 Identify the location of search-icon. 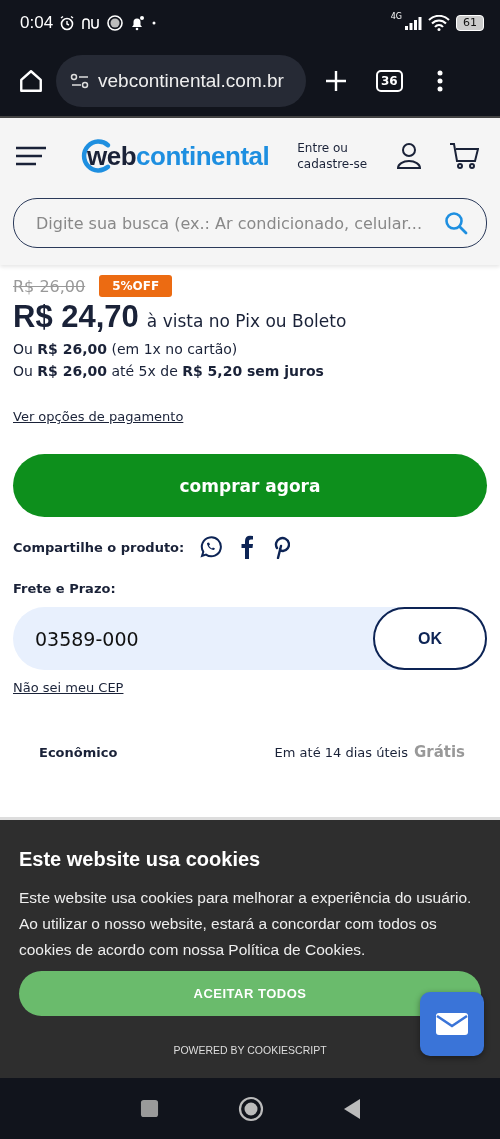
(456, 223).